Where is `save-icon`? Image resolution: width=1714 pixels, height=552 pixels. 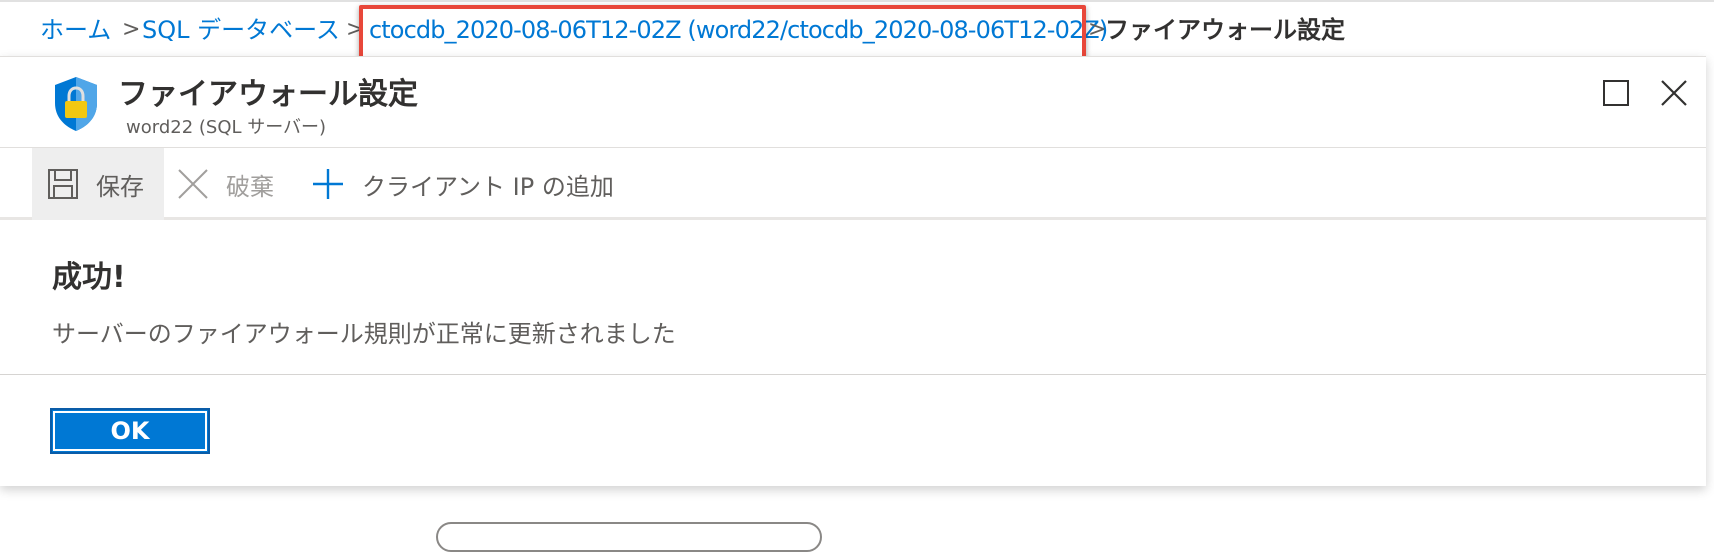 save-icon is located at coordinates (63, 184).